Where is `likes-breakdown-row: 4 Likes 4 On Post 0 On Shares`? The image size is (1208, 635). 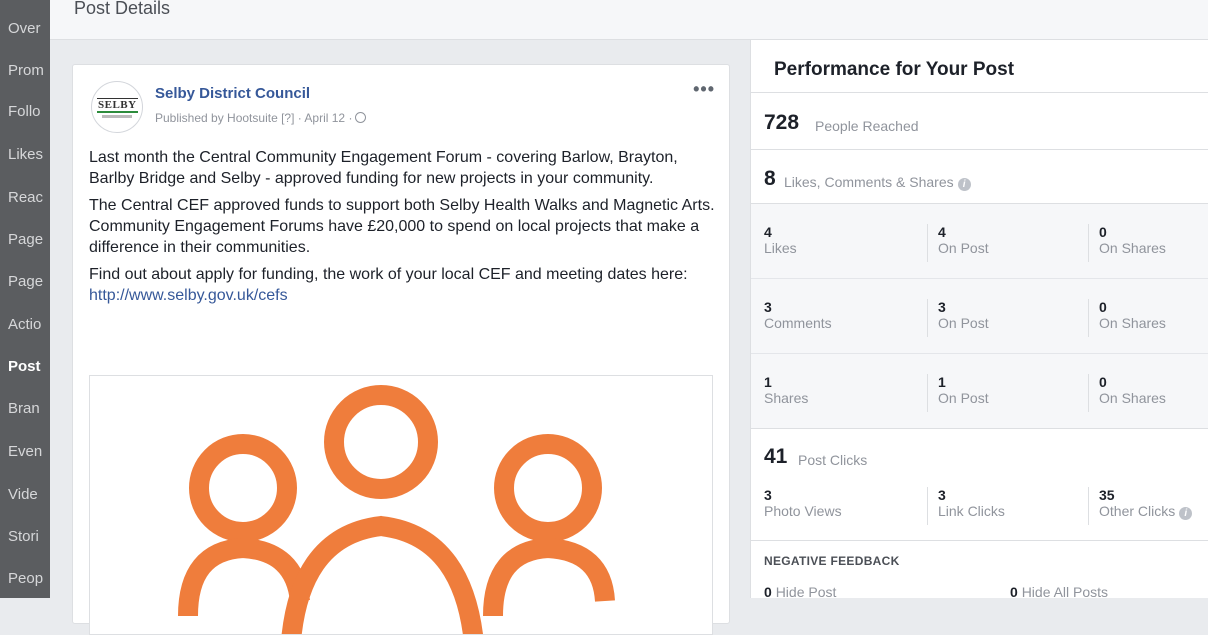 likes-breakdown-row: 4 Likes 4 On Post 0 On Shares is located at coordinates (979, 241).